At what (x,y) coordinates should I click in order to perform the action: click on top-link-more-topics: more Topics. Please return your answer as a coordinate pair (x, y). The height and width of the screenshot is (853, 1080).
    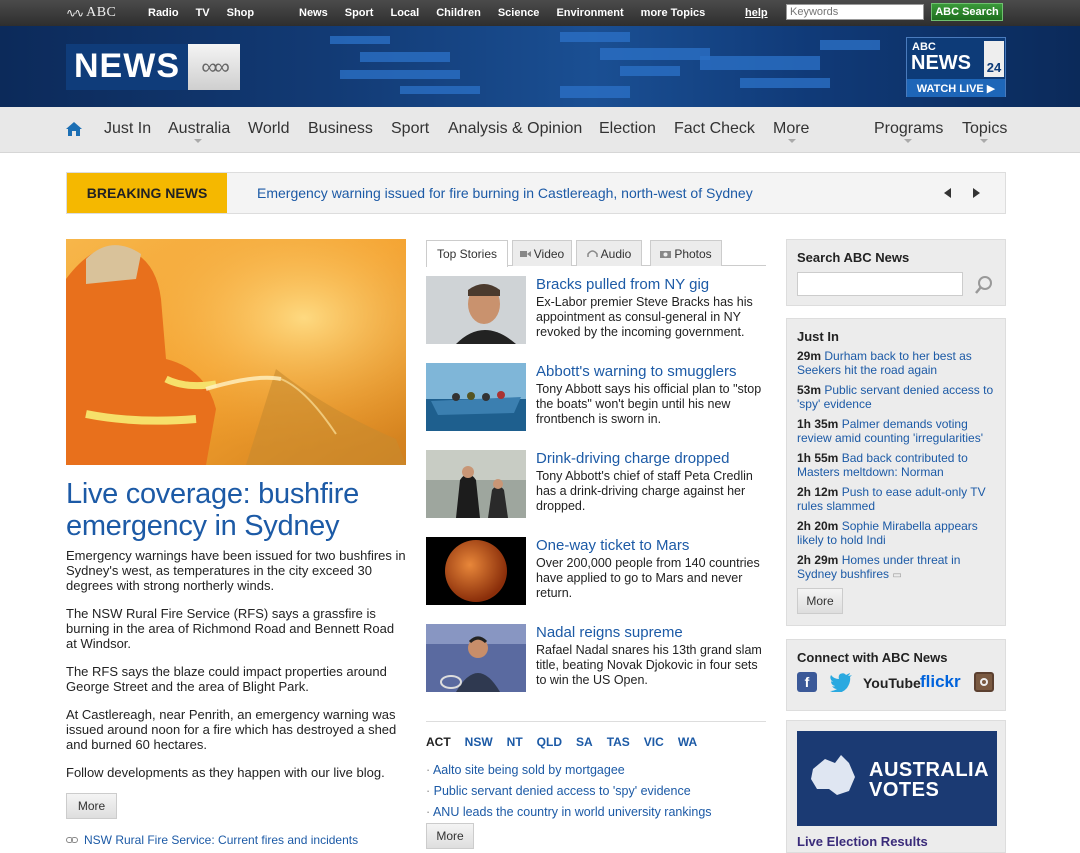
    Looking at the image, I should click on (673, 13).